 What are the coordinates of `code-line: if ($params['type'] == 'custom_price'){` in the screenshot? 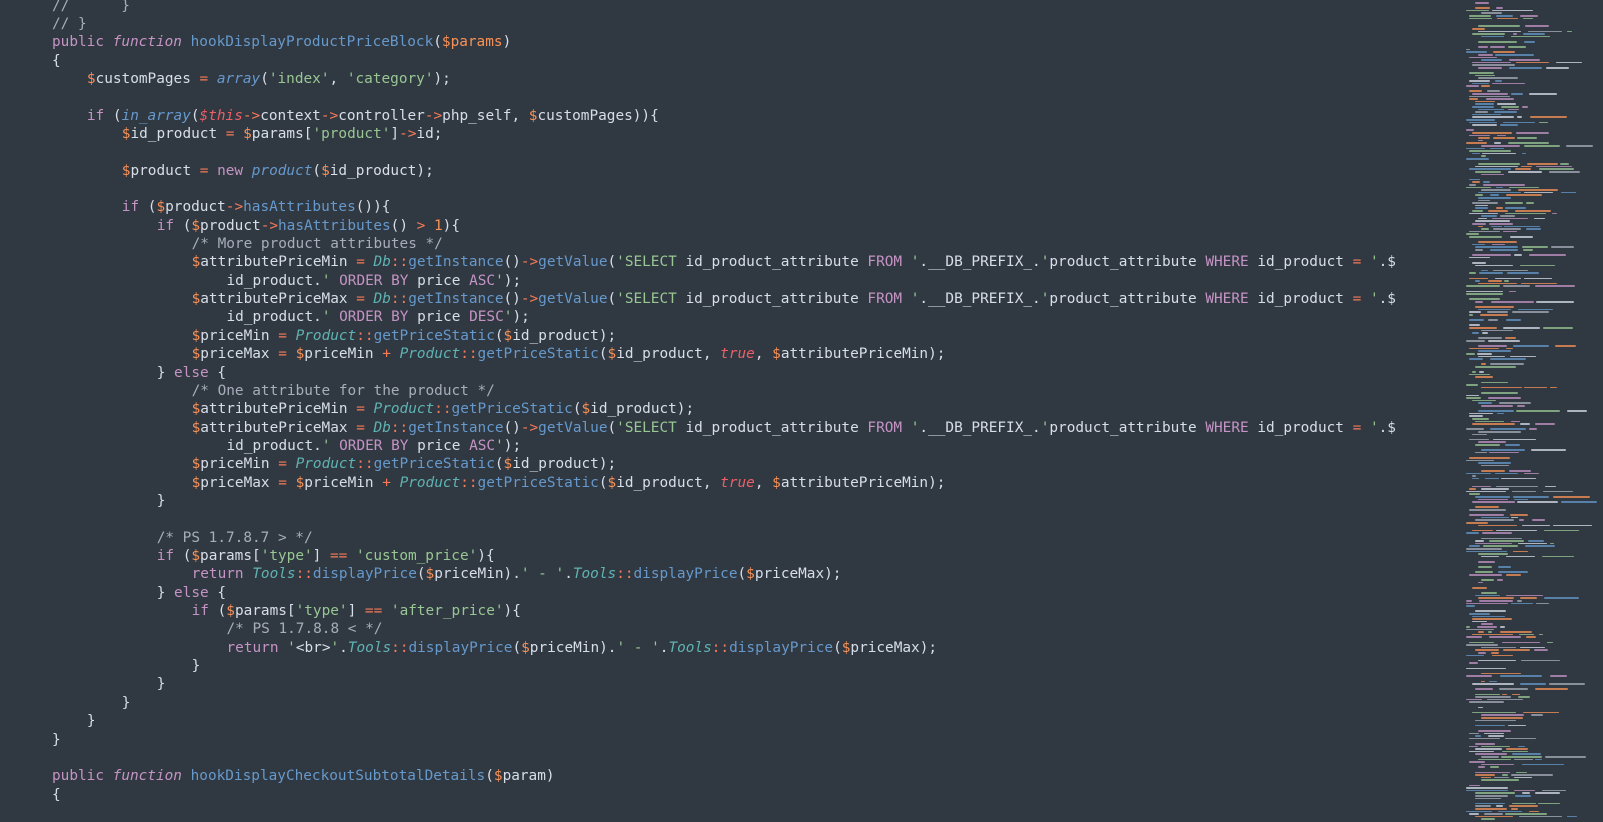 It's located at (326, 556).